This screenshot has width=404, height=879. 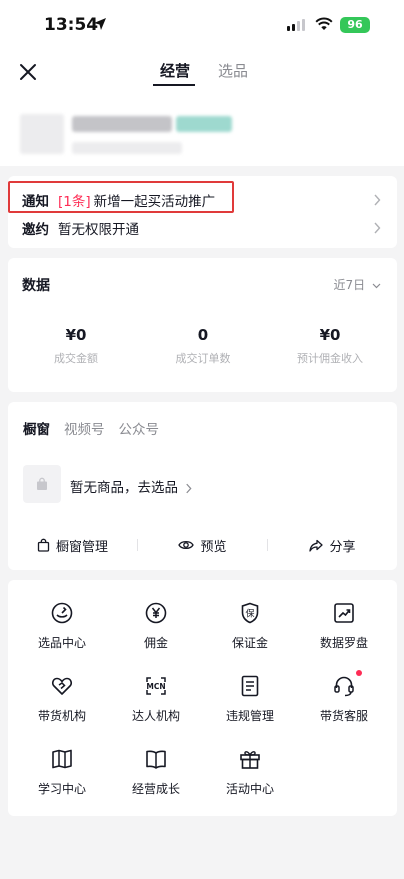 I want to click on tool-deposit: 保 保证金, so click(x=250, y=626).